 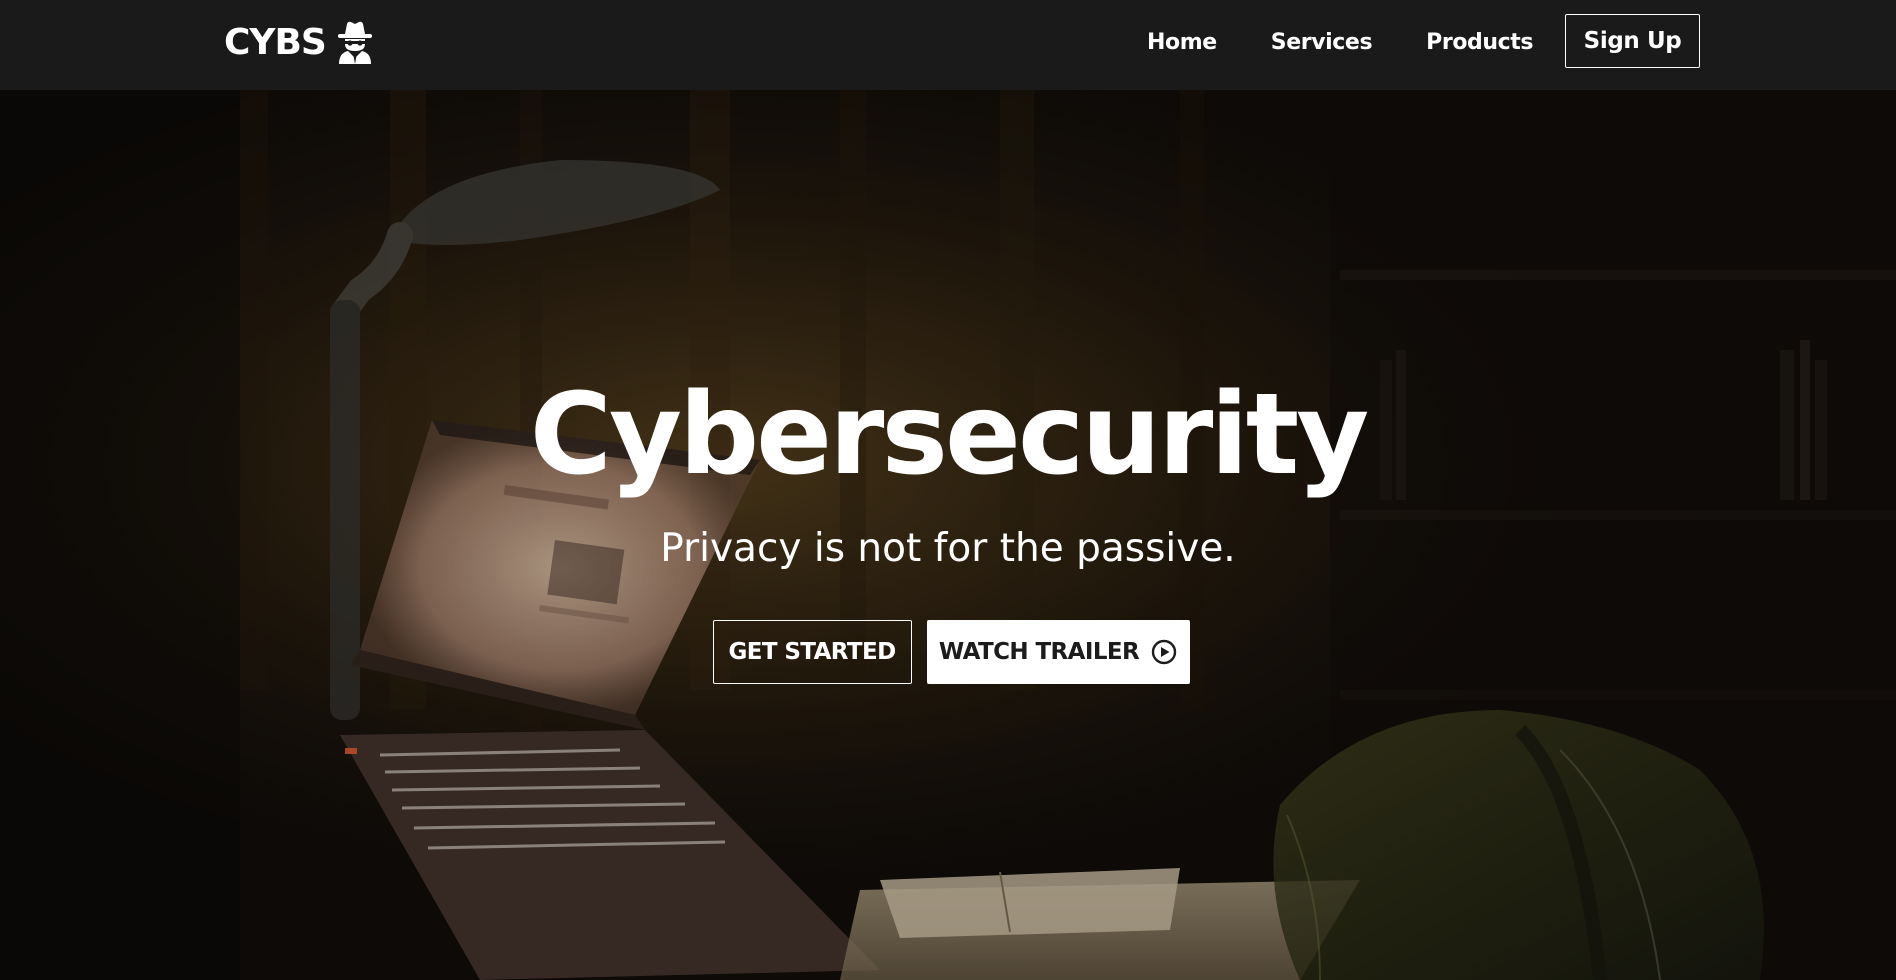 I want to click on get-started-label: GET STARTED, so click(x=812, y=652).